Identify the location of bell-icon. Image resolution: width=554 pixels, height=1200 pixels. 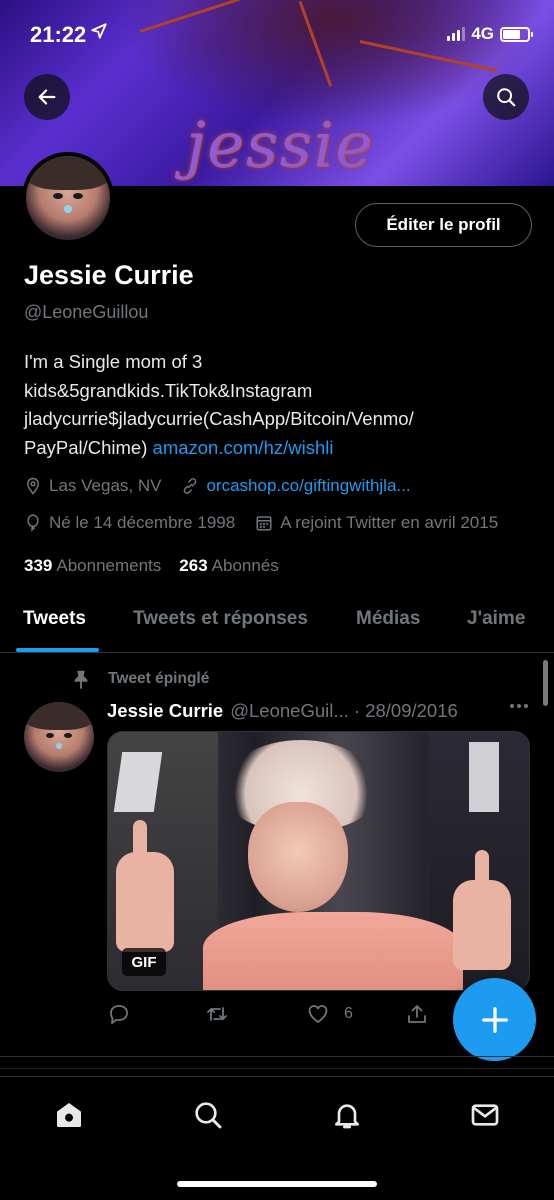
(347, 1116).